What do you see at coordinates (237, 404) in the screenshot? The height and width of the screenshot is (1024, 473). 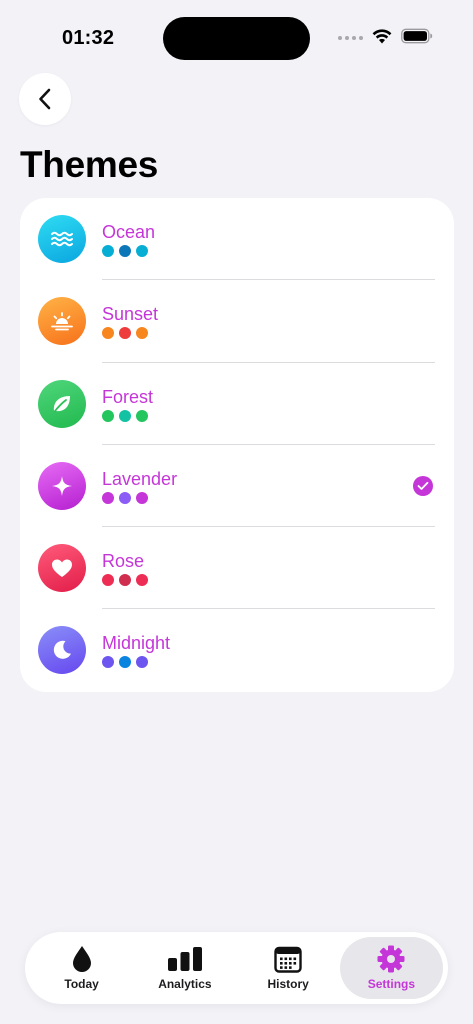 I see `theme-row-forest: Forest` at bounding box center [237, 404].